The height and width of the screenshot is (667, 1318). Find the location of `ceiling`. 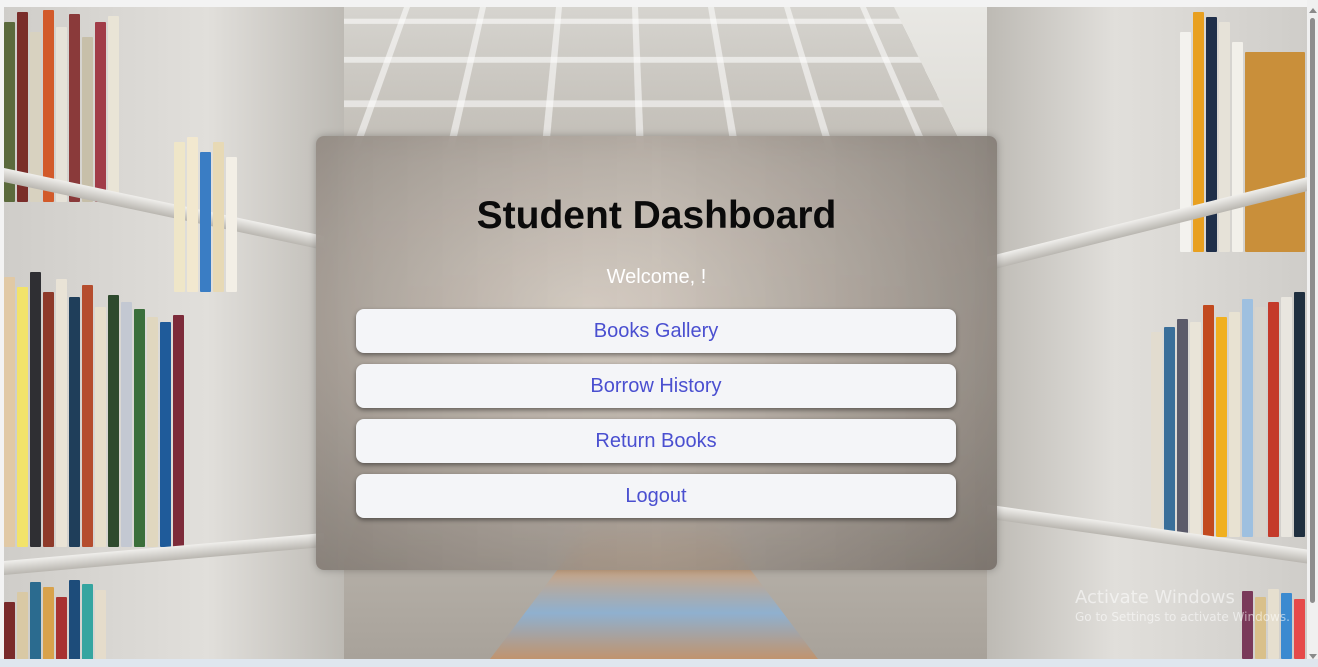

ceiling is located at coordinates (614, 79).